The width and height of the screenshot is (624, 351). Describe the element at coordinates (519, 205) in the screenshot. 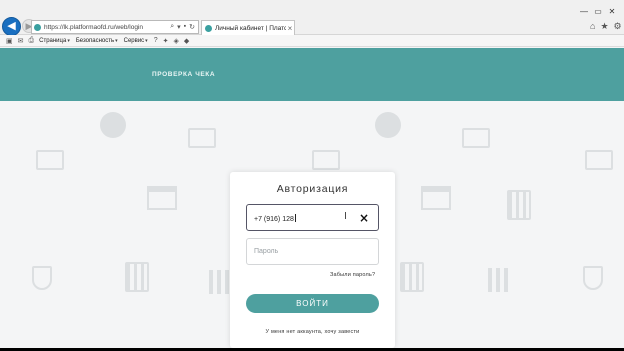

I see `phone-device-icon` at that location.